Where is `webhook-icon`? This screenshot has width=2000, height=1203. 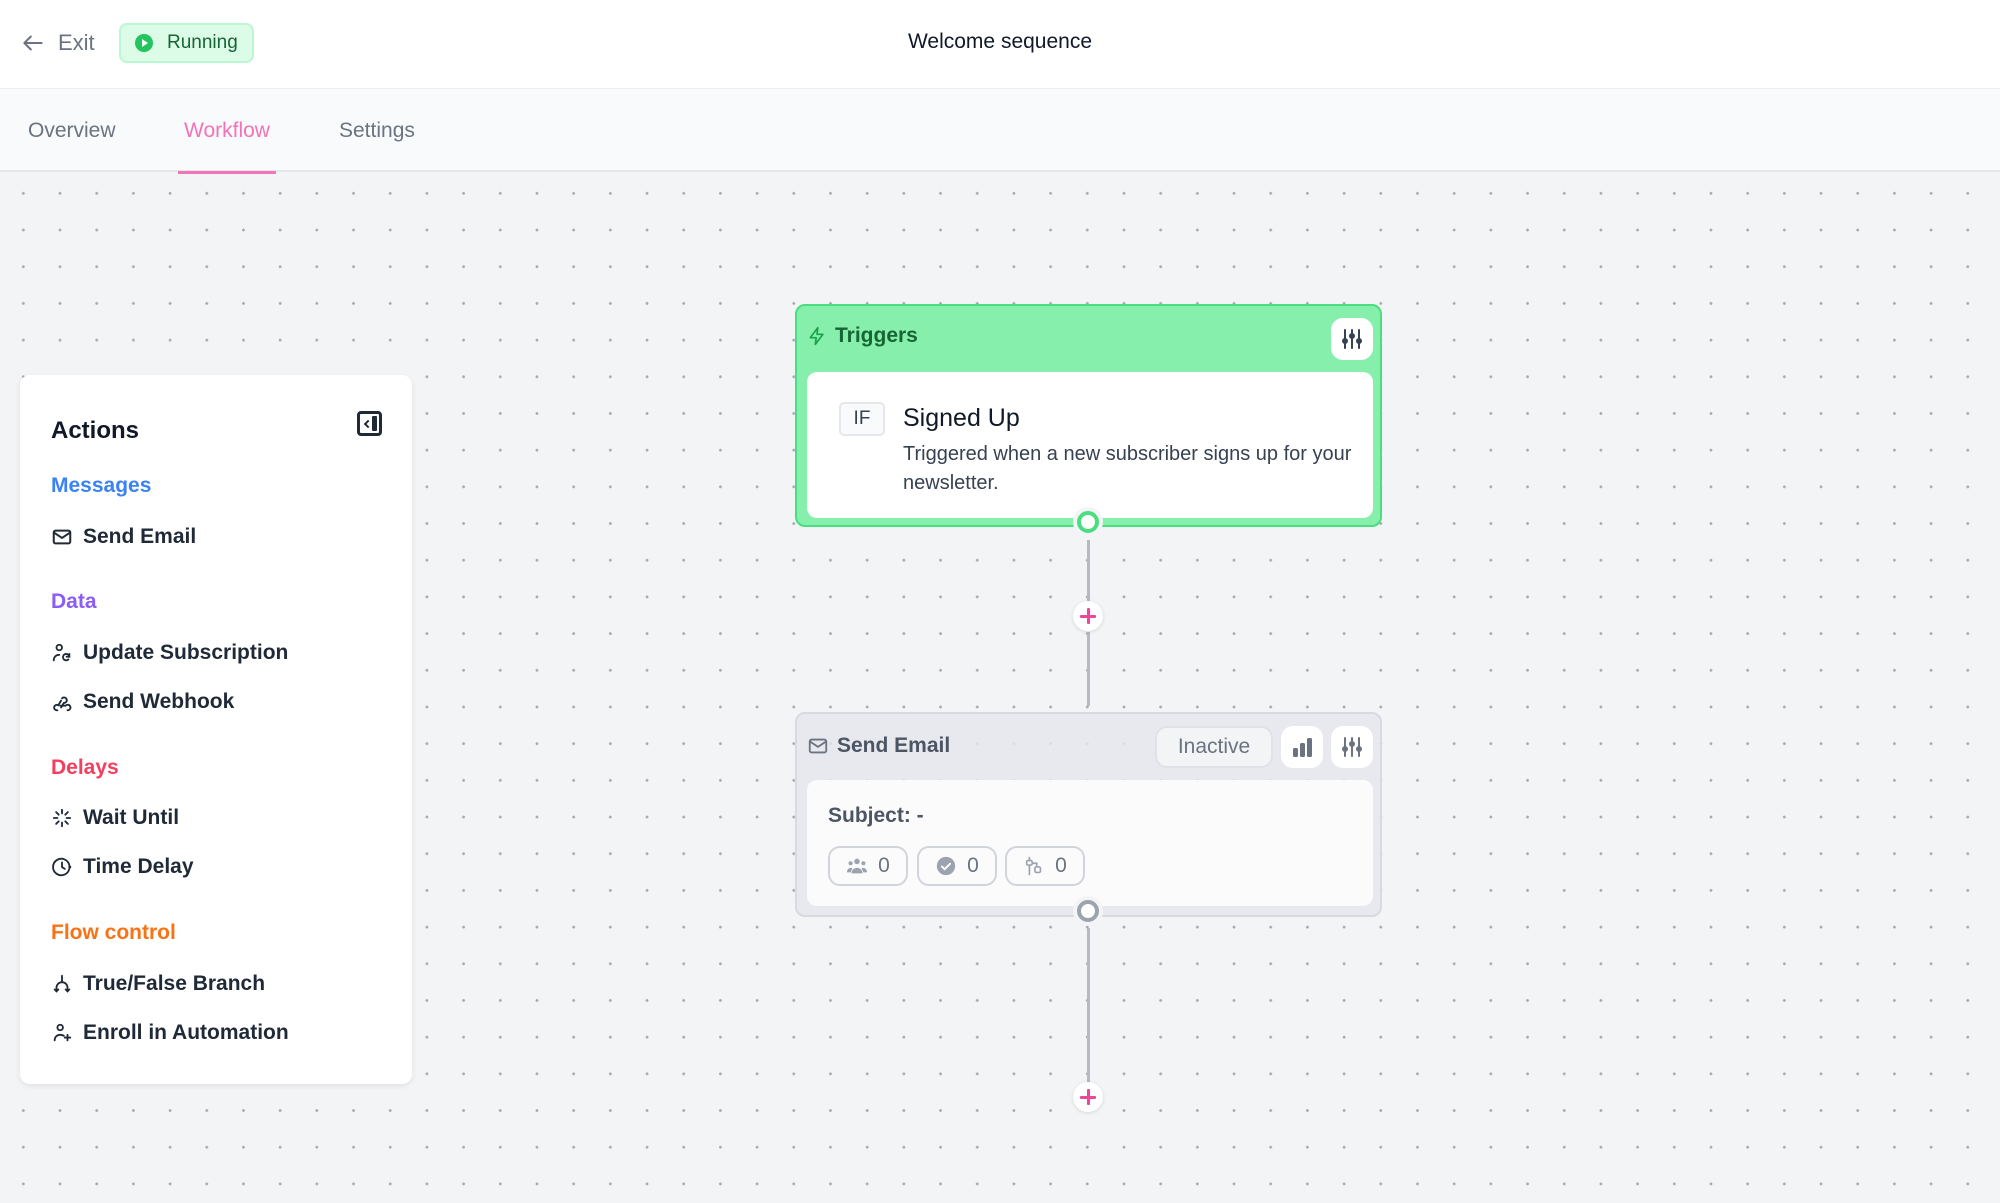 webhook-icon is located at coordinates (62, 704).